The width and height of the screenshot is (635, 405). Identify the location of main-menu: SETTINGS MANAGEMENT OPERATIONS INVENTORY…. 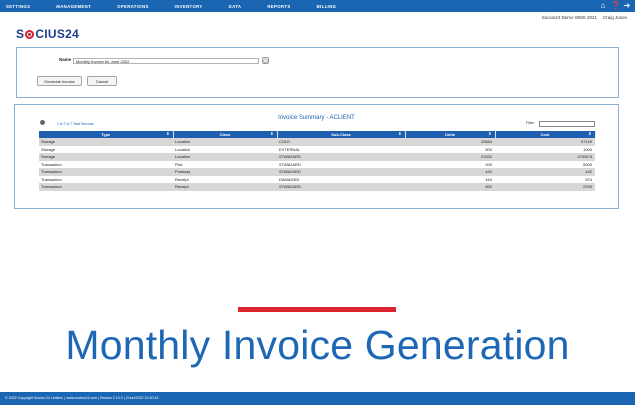
(184, 6).